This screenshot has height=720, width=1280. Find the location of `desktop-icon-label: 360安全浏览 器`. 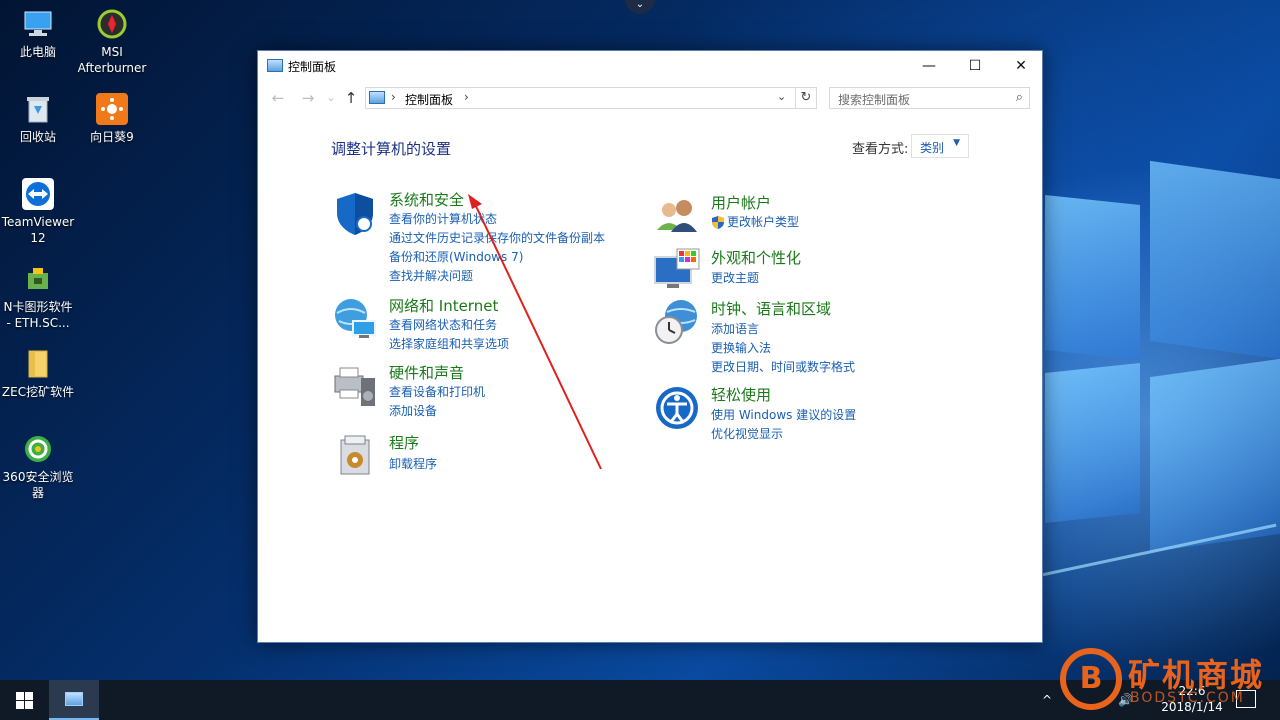

desktop-icon-label: 360安全浏览 器 is located at coordinates (38, 485).